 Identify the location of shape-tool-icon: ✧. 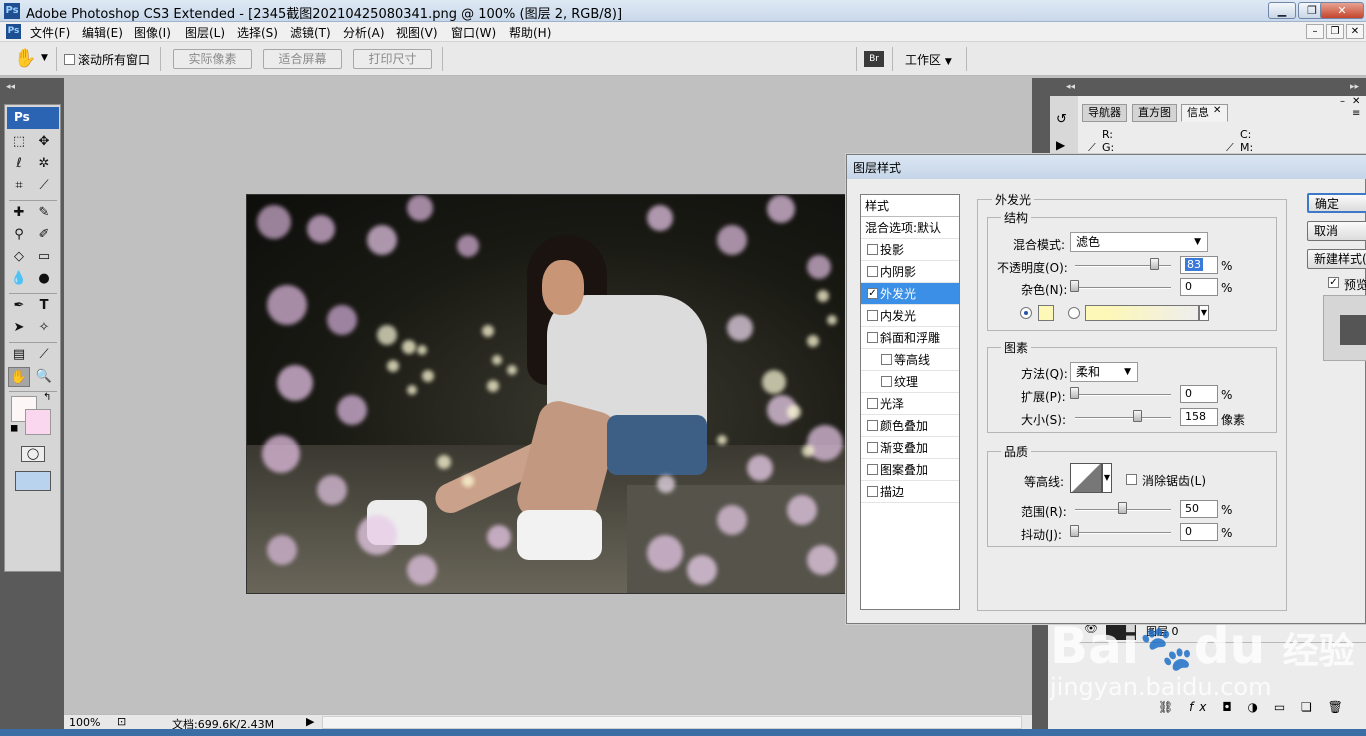
(44, 328).